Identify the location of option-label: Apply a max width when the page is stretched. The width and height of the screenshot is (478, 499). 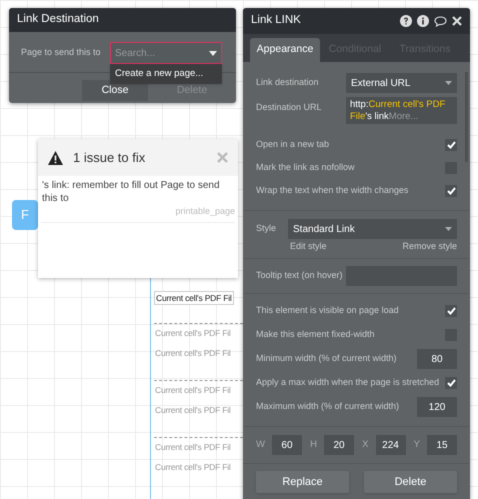
(348, 383).